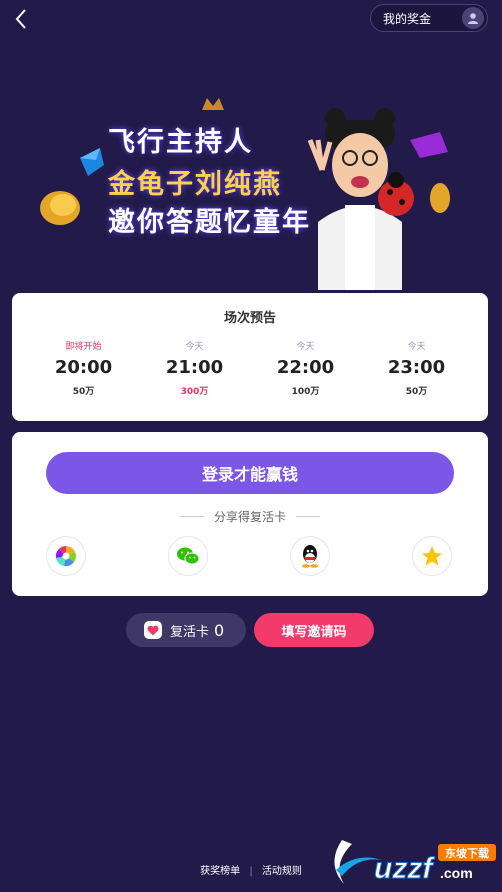 This screenshot has width=502, height=892. I want to click on share-qq-button, so click(310, 556).